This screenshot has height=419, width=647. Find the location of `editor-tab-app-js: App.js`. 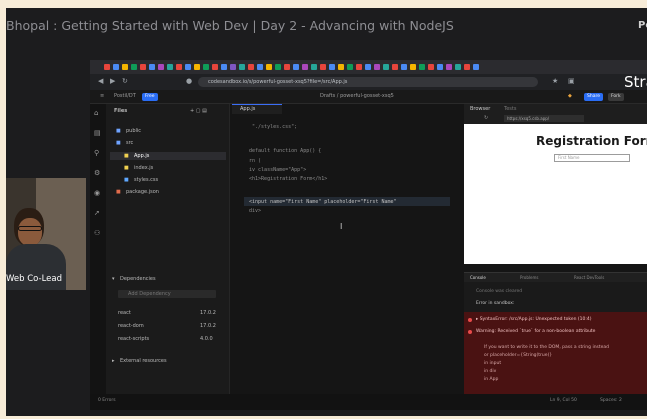

editor-tab-app-js: App.js is located at coordinates (257, 109).